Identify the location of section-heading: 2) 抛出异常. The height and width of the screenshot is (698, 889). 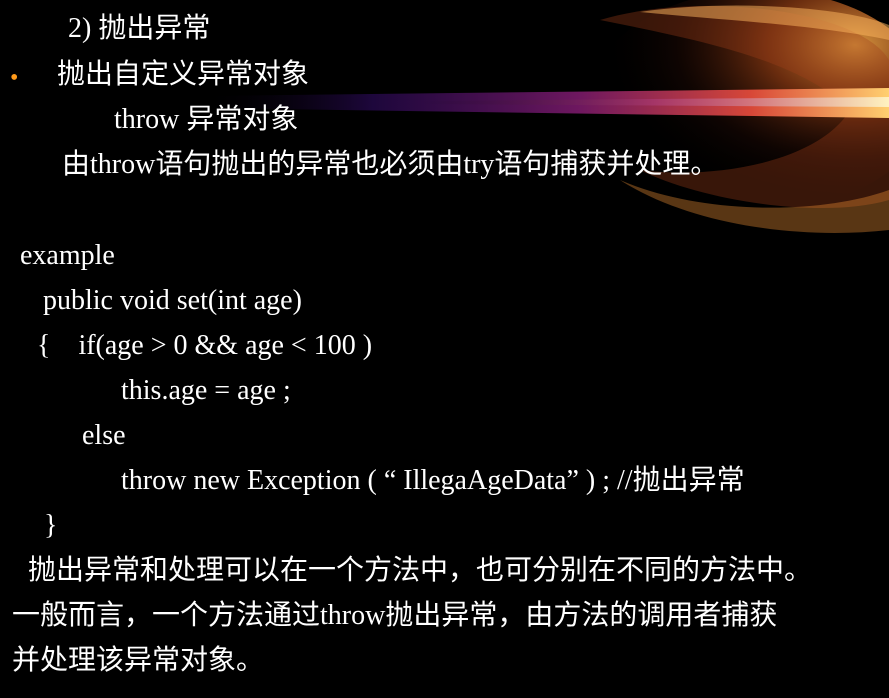
(139, 28).